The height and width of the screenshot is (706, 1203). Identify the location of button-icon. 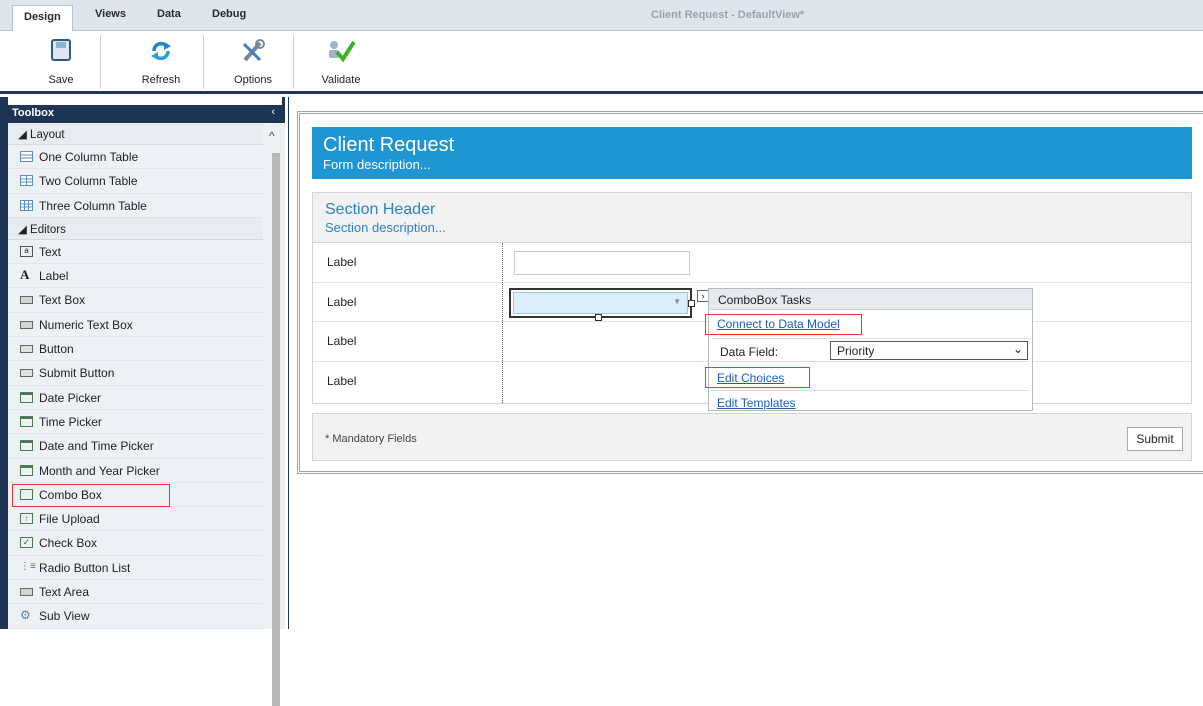
(26, 349).